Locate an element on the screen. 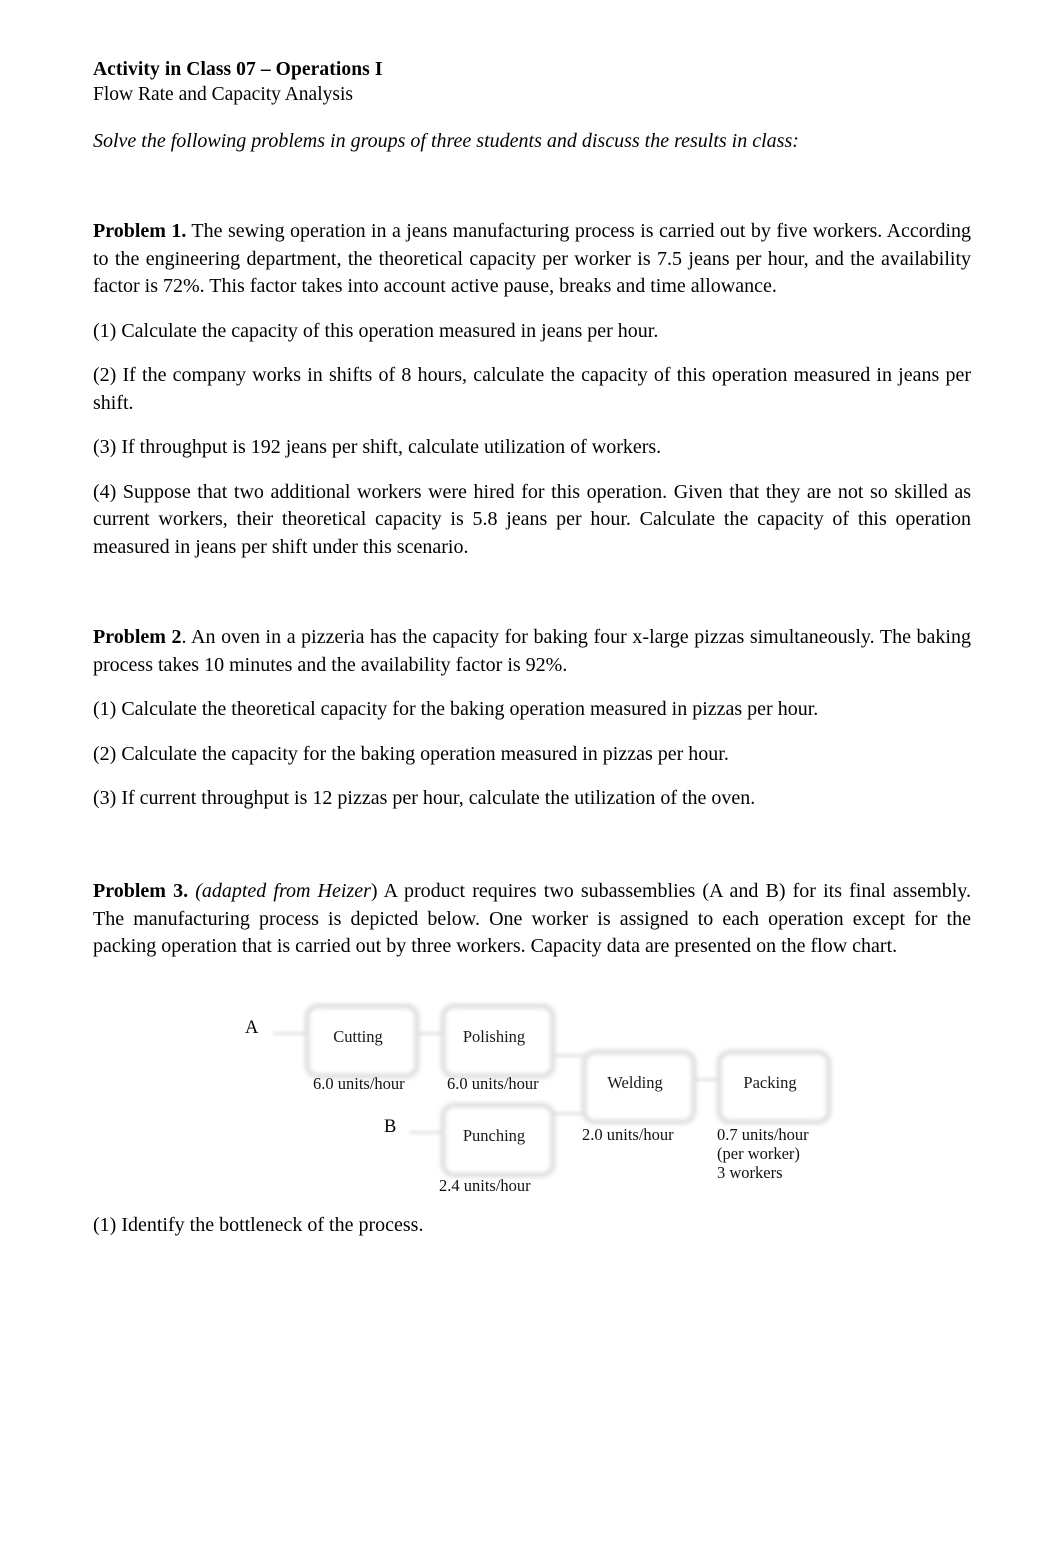 The image size is (1062, 1556). node-label-polishing: Polishing is located at coordinates (494, 1036).